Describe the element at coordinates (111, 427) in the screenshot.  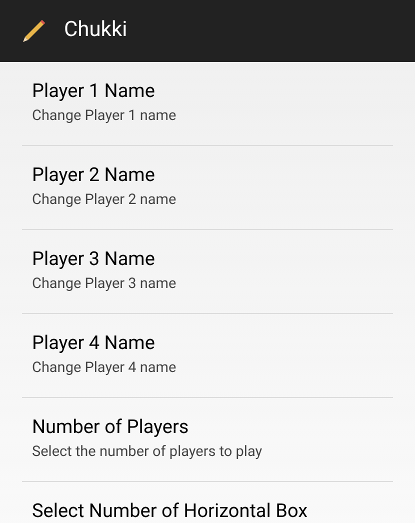
I see `preference-title: Number of Players` at that location.